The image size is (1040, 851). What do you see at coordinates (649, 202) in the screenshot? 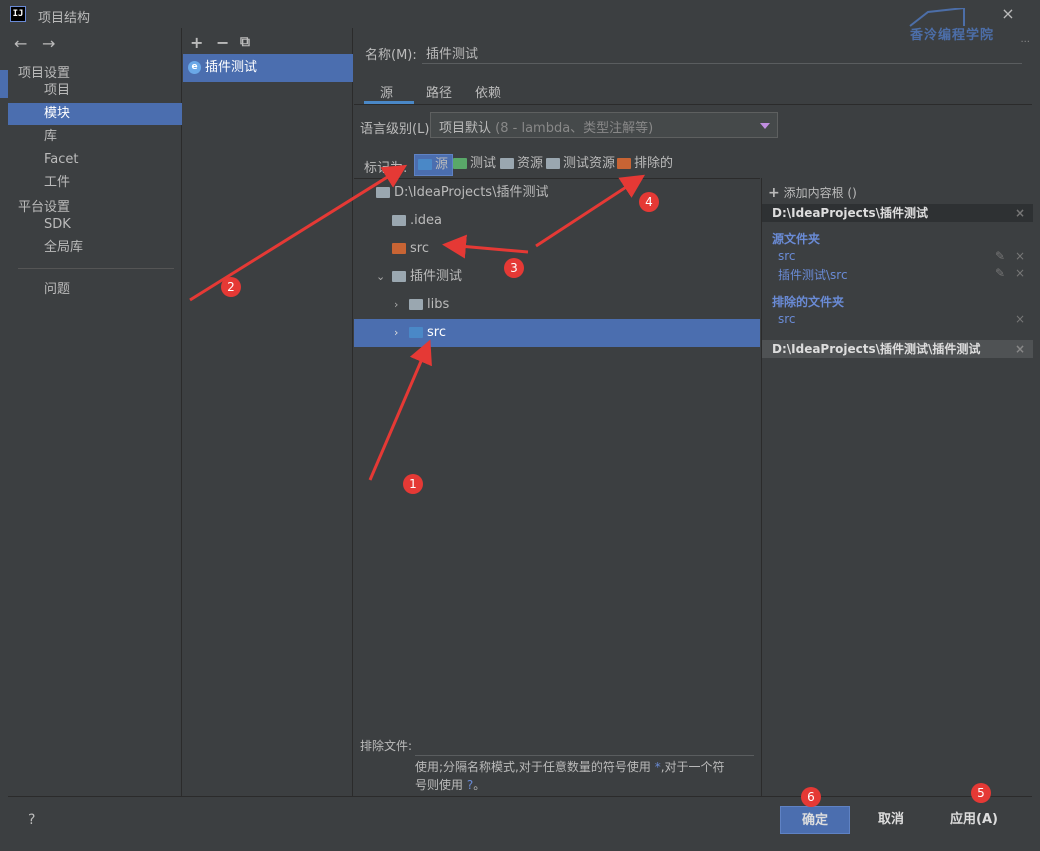
I see `annotation-badge-4: 4` at bounding box center [649, 202].